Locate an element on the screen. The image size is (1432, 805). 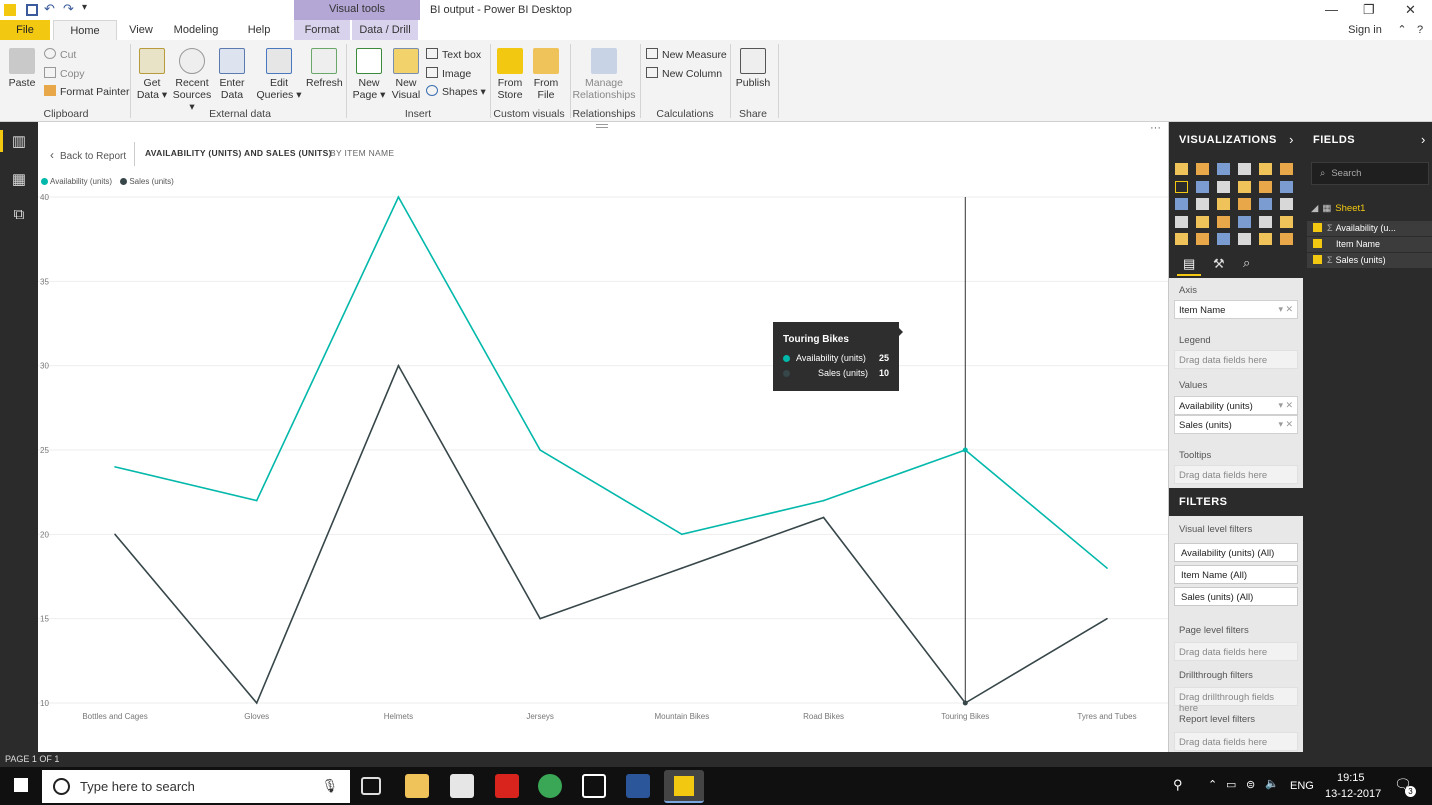
chrome-icon is located at coordinates (550, 786).